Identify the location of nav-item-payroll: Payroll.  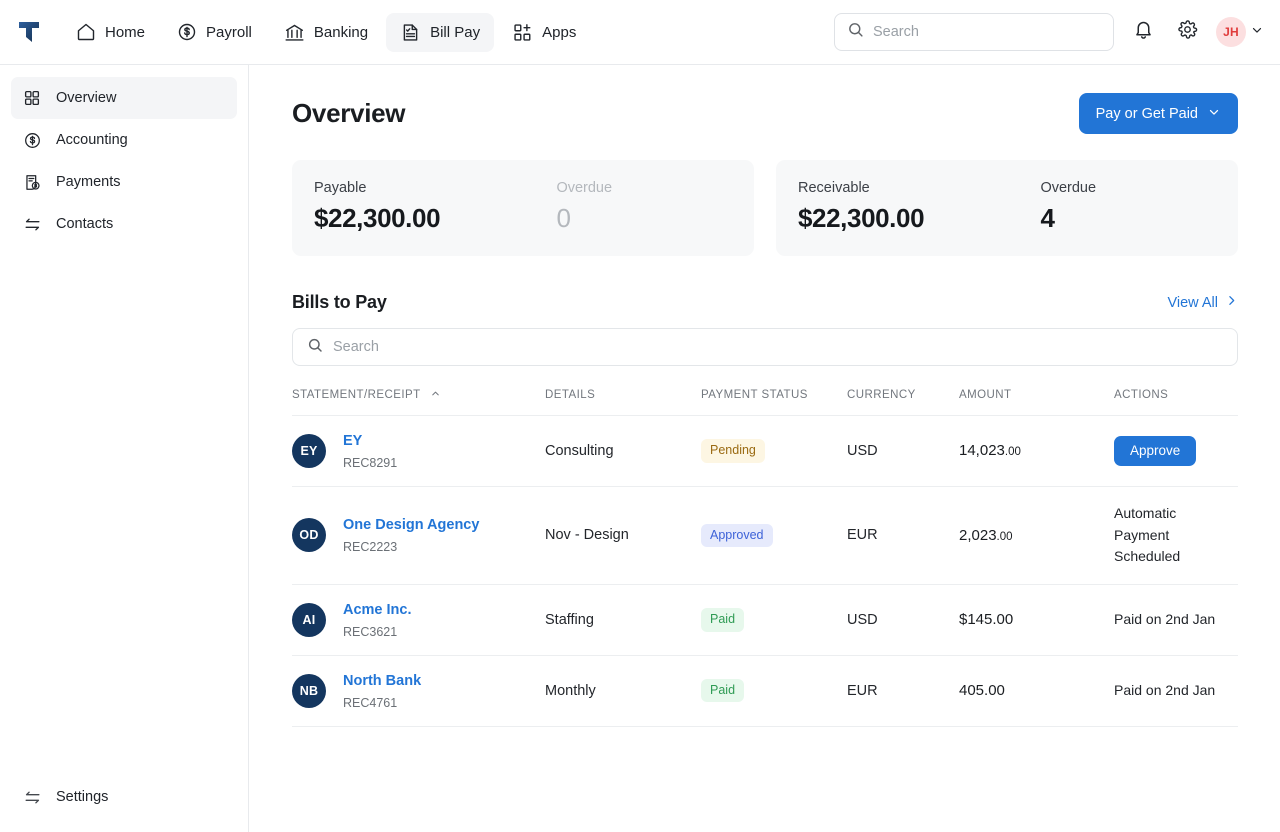
(214, 32).